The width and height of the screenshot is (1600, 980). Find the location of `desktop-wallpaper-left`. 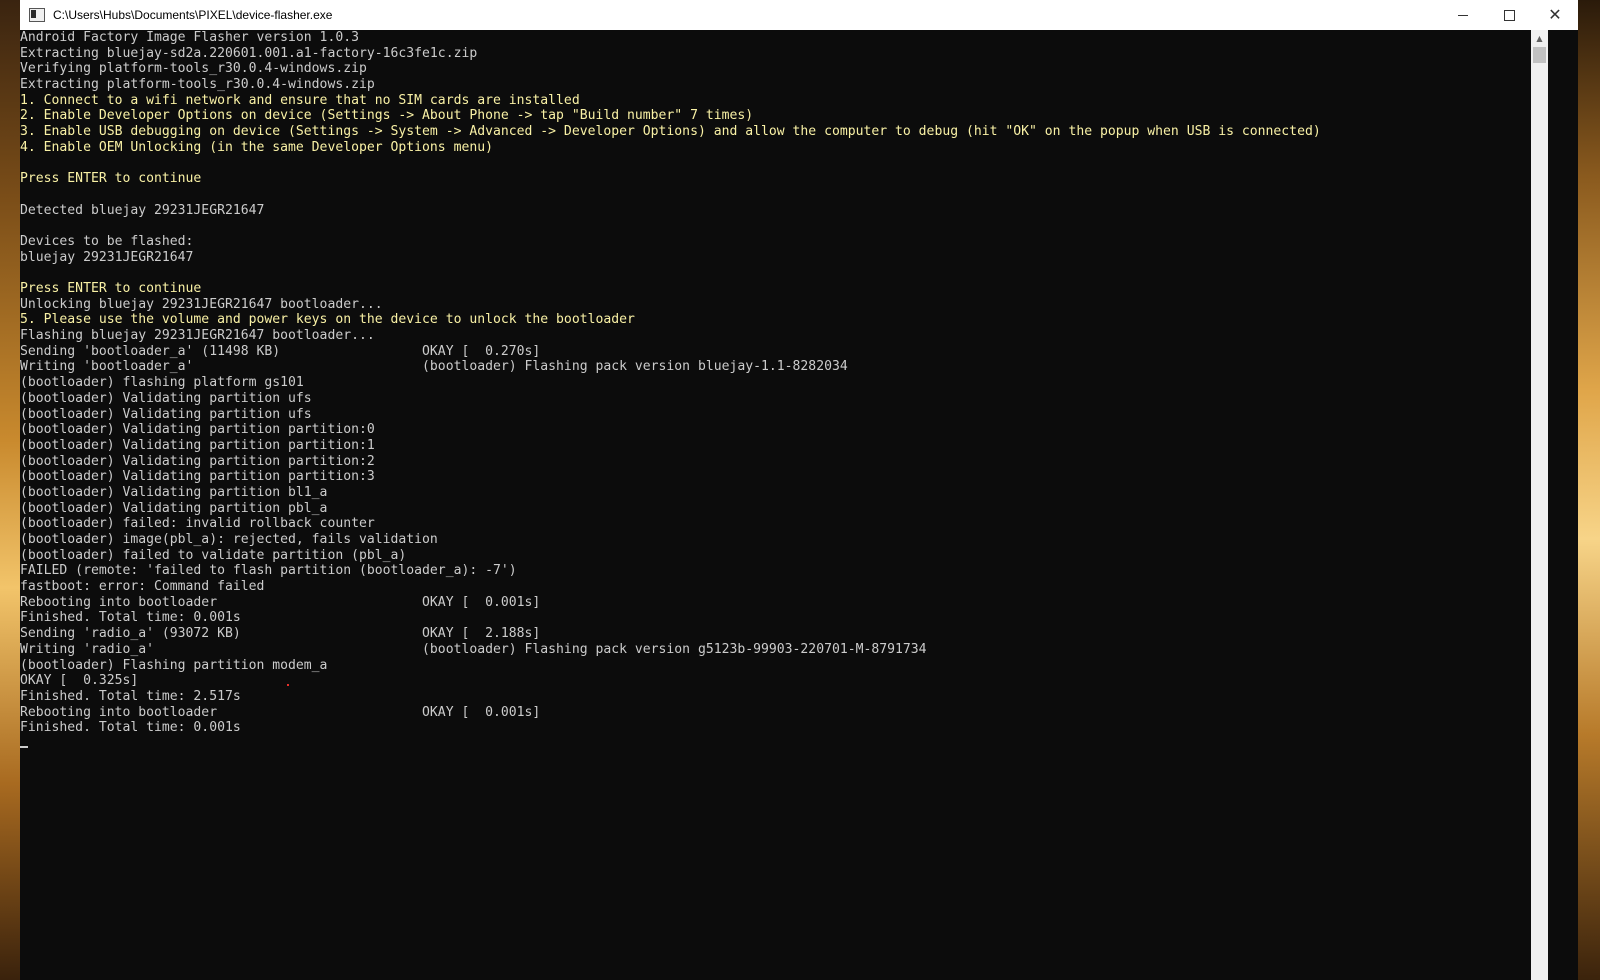

desktop-wallpaper-left is located at coordinates (10, 490).